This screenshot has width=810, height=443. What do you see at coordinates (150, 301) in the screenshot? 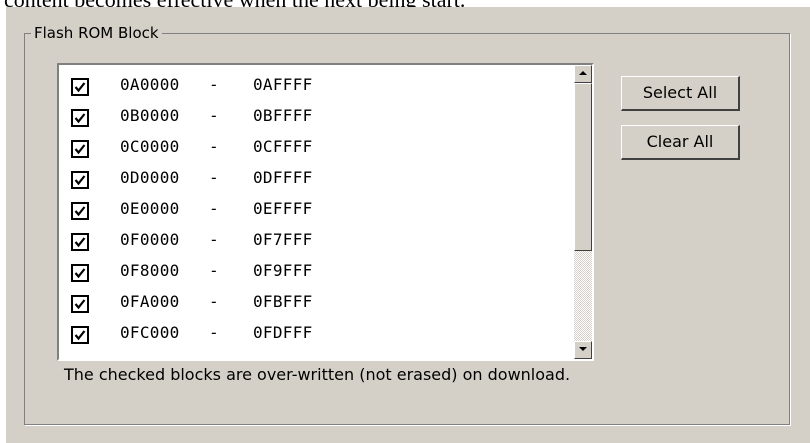
I see `block-start-address: 0FA000` at bounding box center [150, 301].